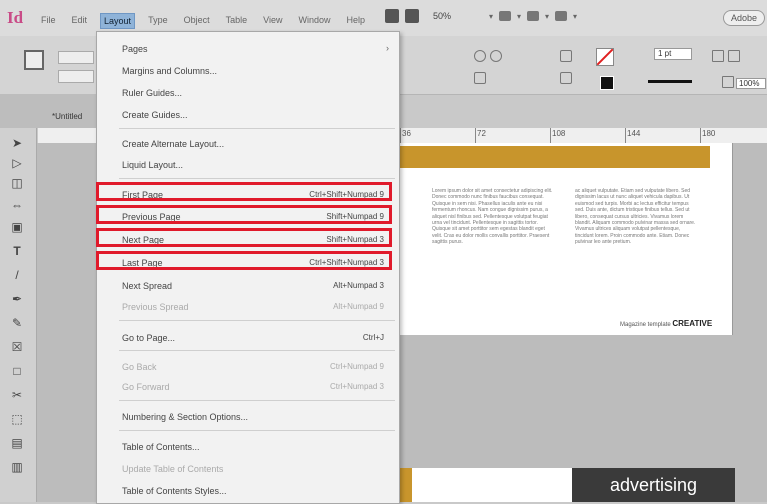 The height and width of the screenshot is (504, 767). Describe the element at coordinates (373, 337) in the screenshot. I see `menu-item-shortcut: Ctrl+J` at that location.